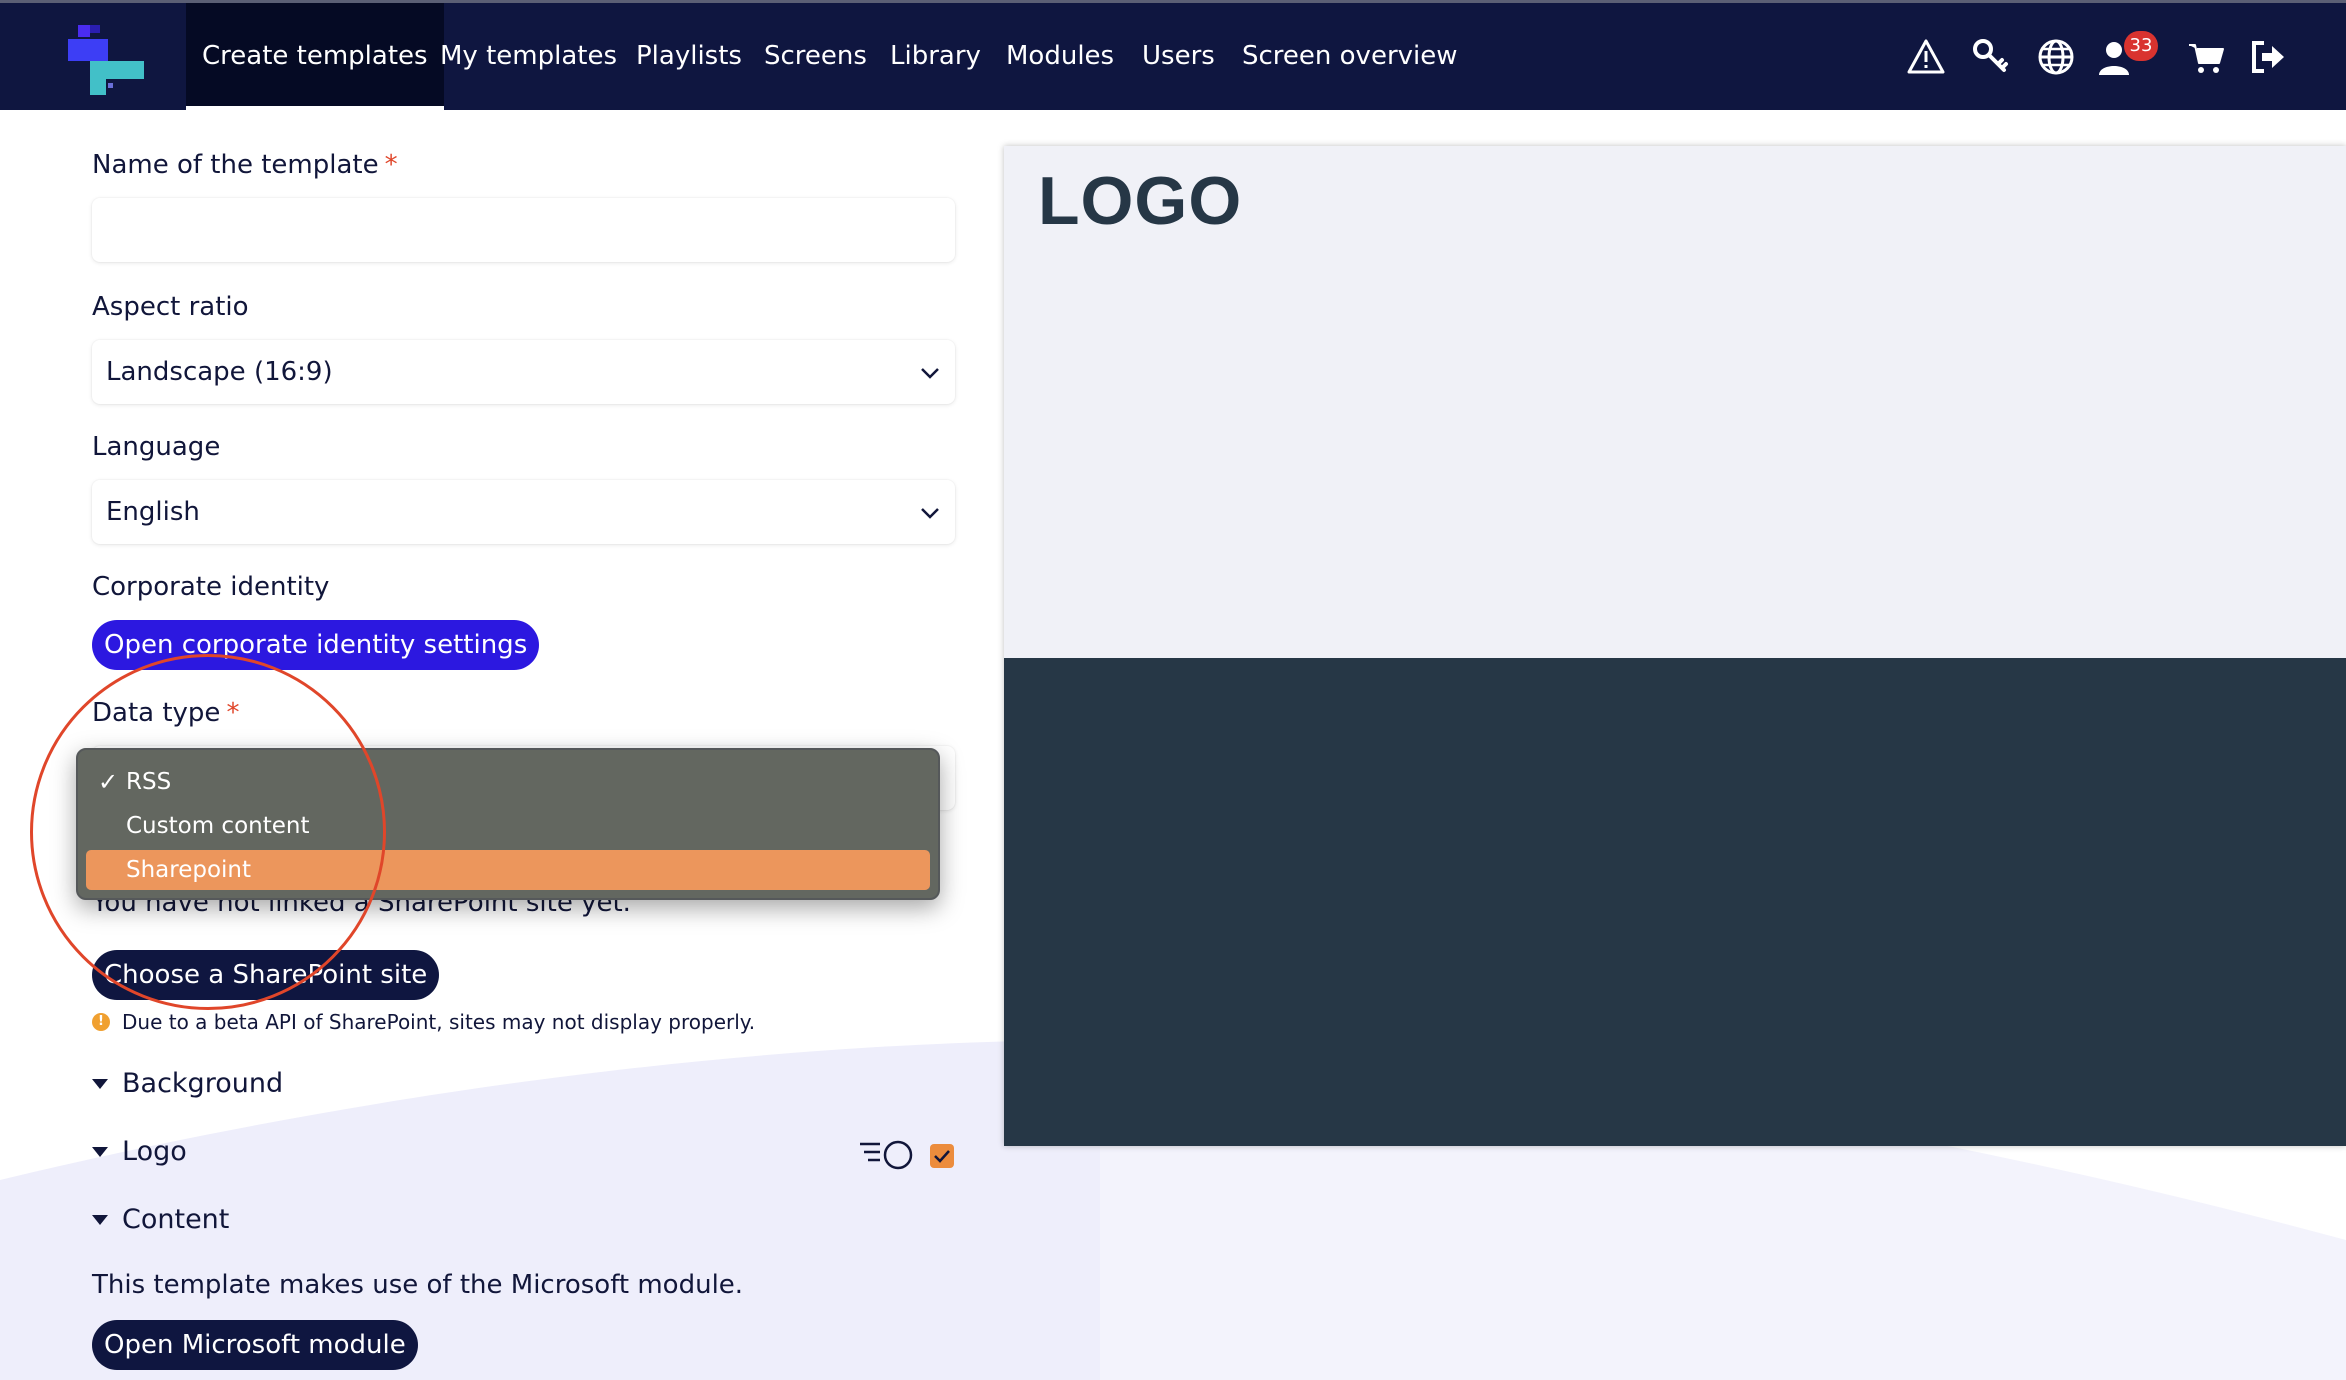 This screenshot has height=1380, width=2346. I want to click on tab-playlists: Playlists, so click(689, 56).